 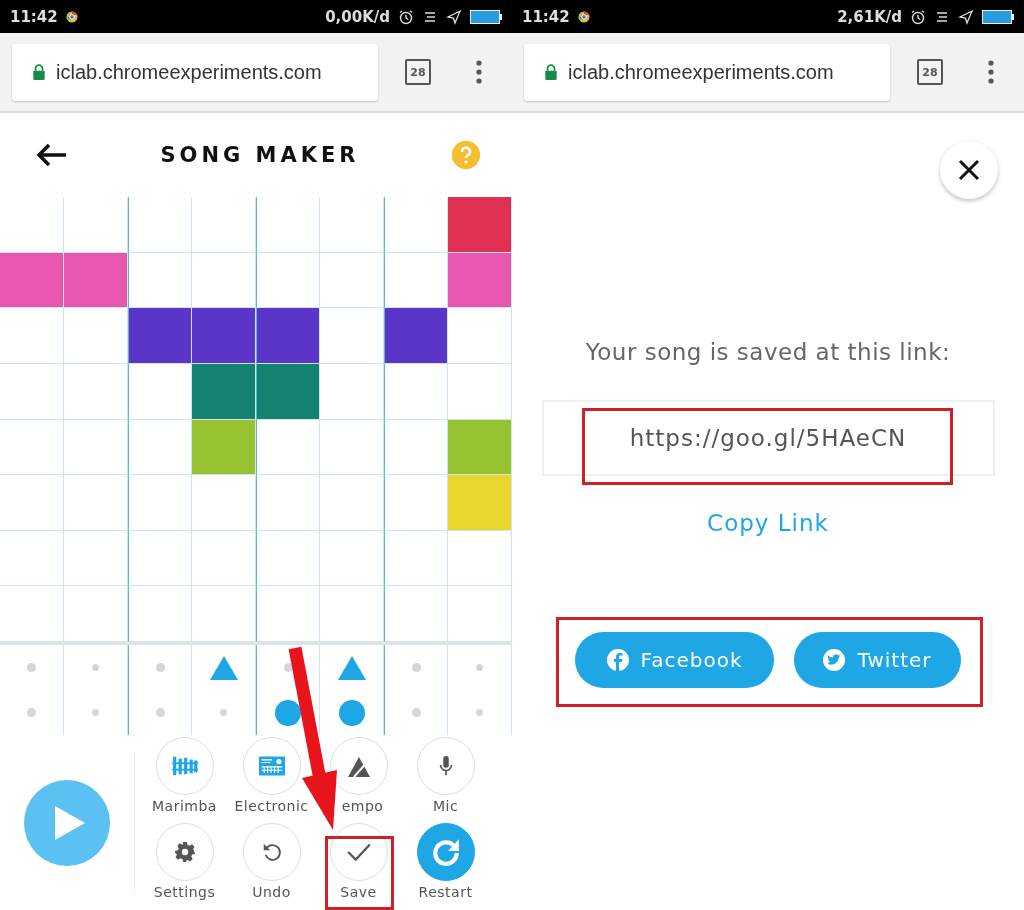 I want to click on close-button, so click(x=969, y=170).